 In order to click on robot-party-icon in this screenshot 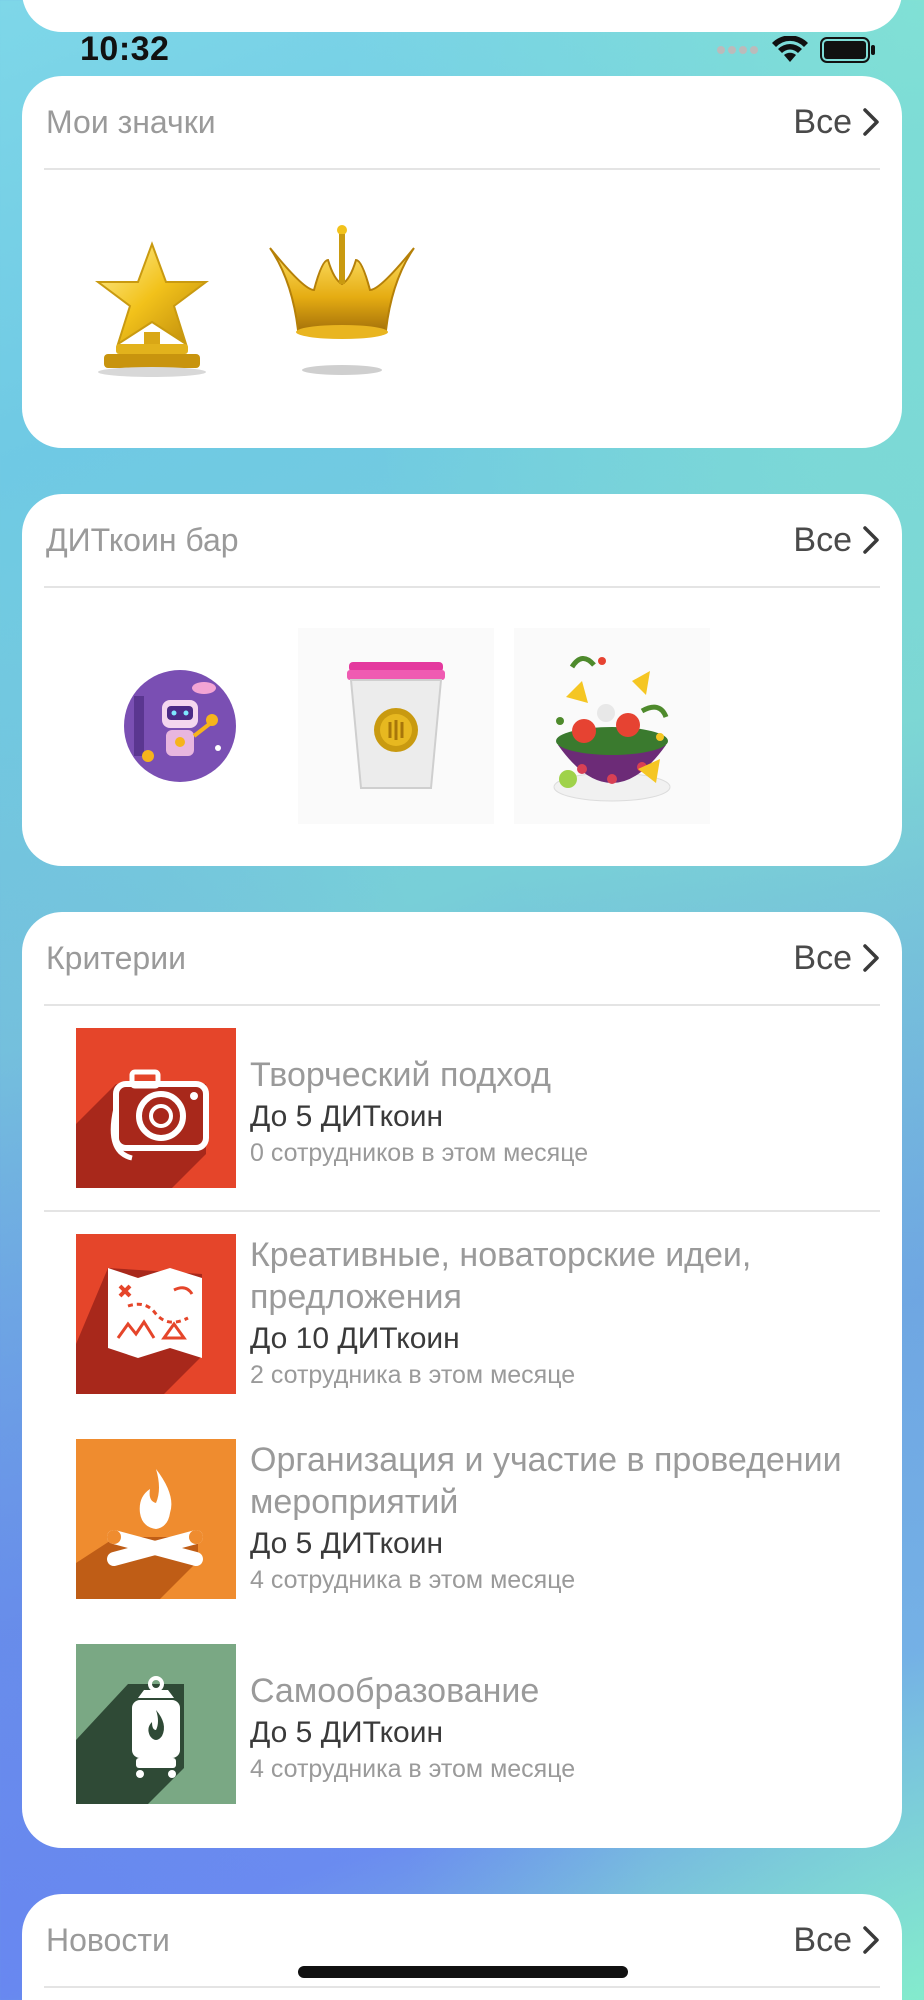, I will do `click(180, 726)`.